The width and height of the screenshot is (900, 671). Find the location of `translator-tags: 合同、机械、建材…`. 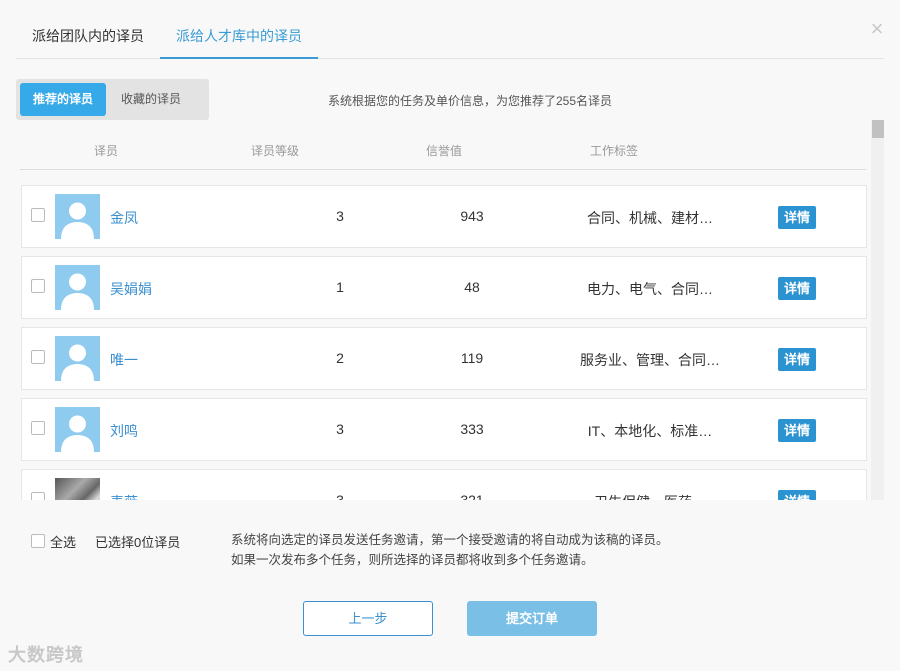

translator-tags: 合同、机械、建材… is located at coordinates (650, 218).